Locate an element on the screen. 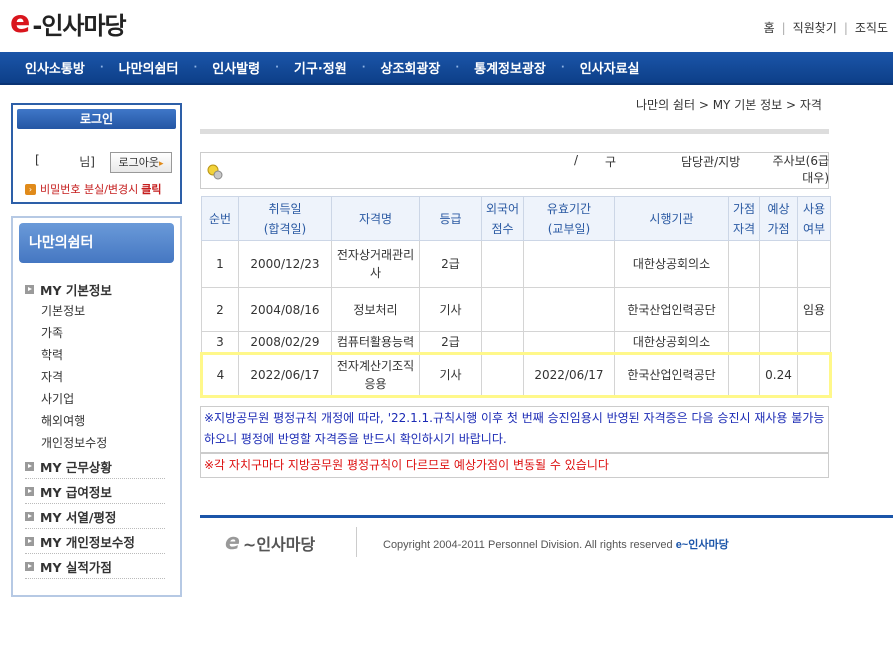 Image resolution: width=893 pixels, height=670 pixels. chevron-right-icon: ▸ is located at coordinates (161, 164).